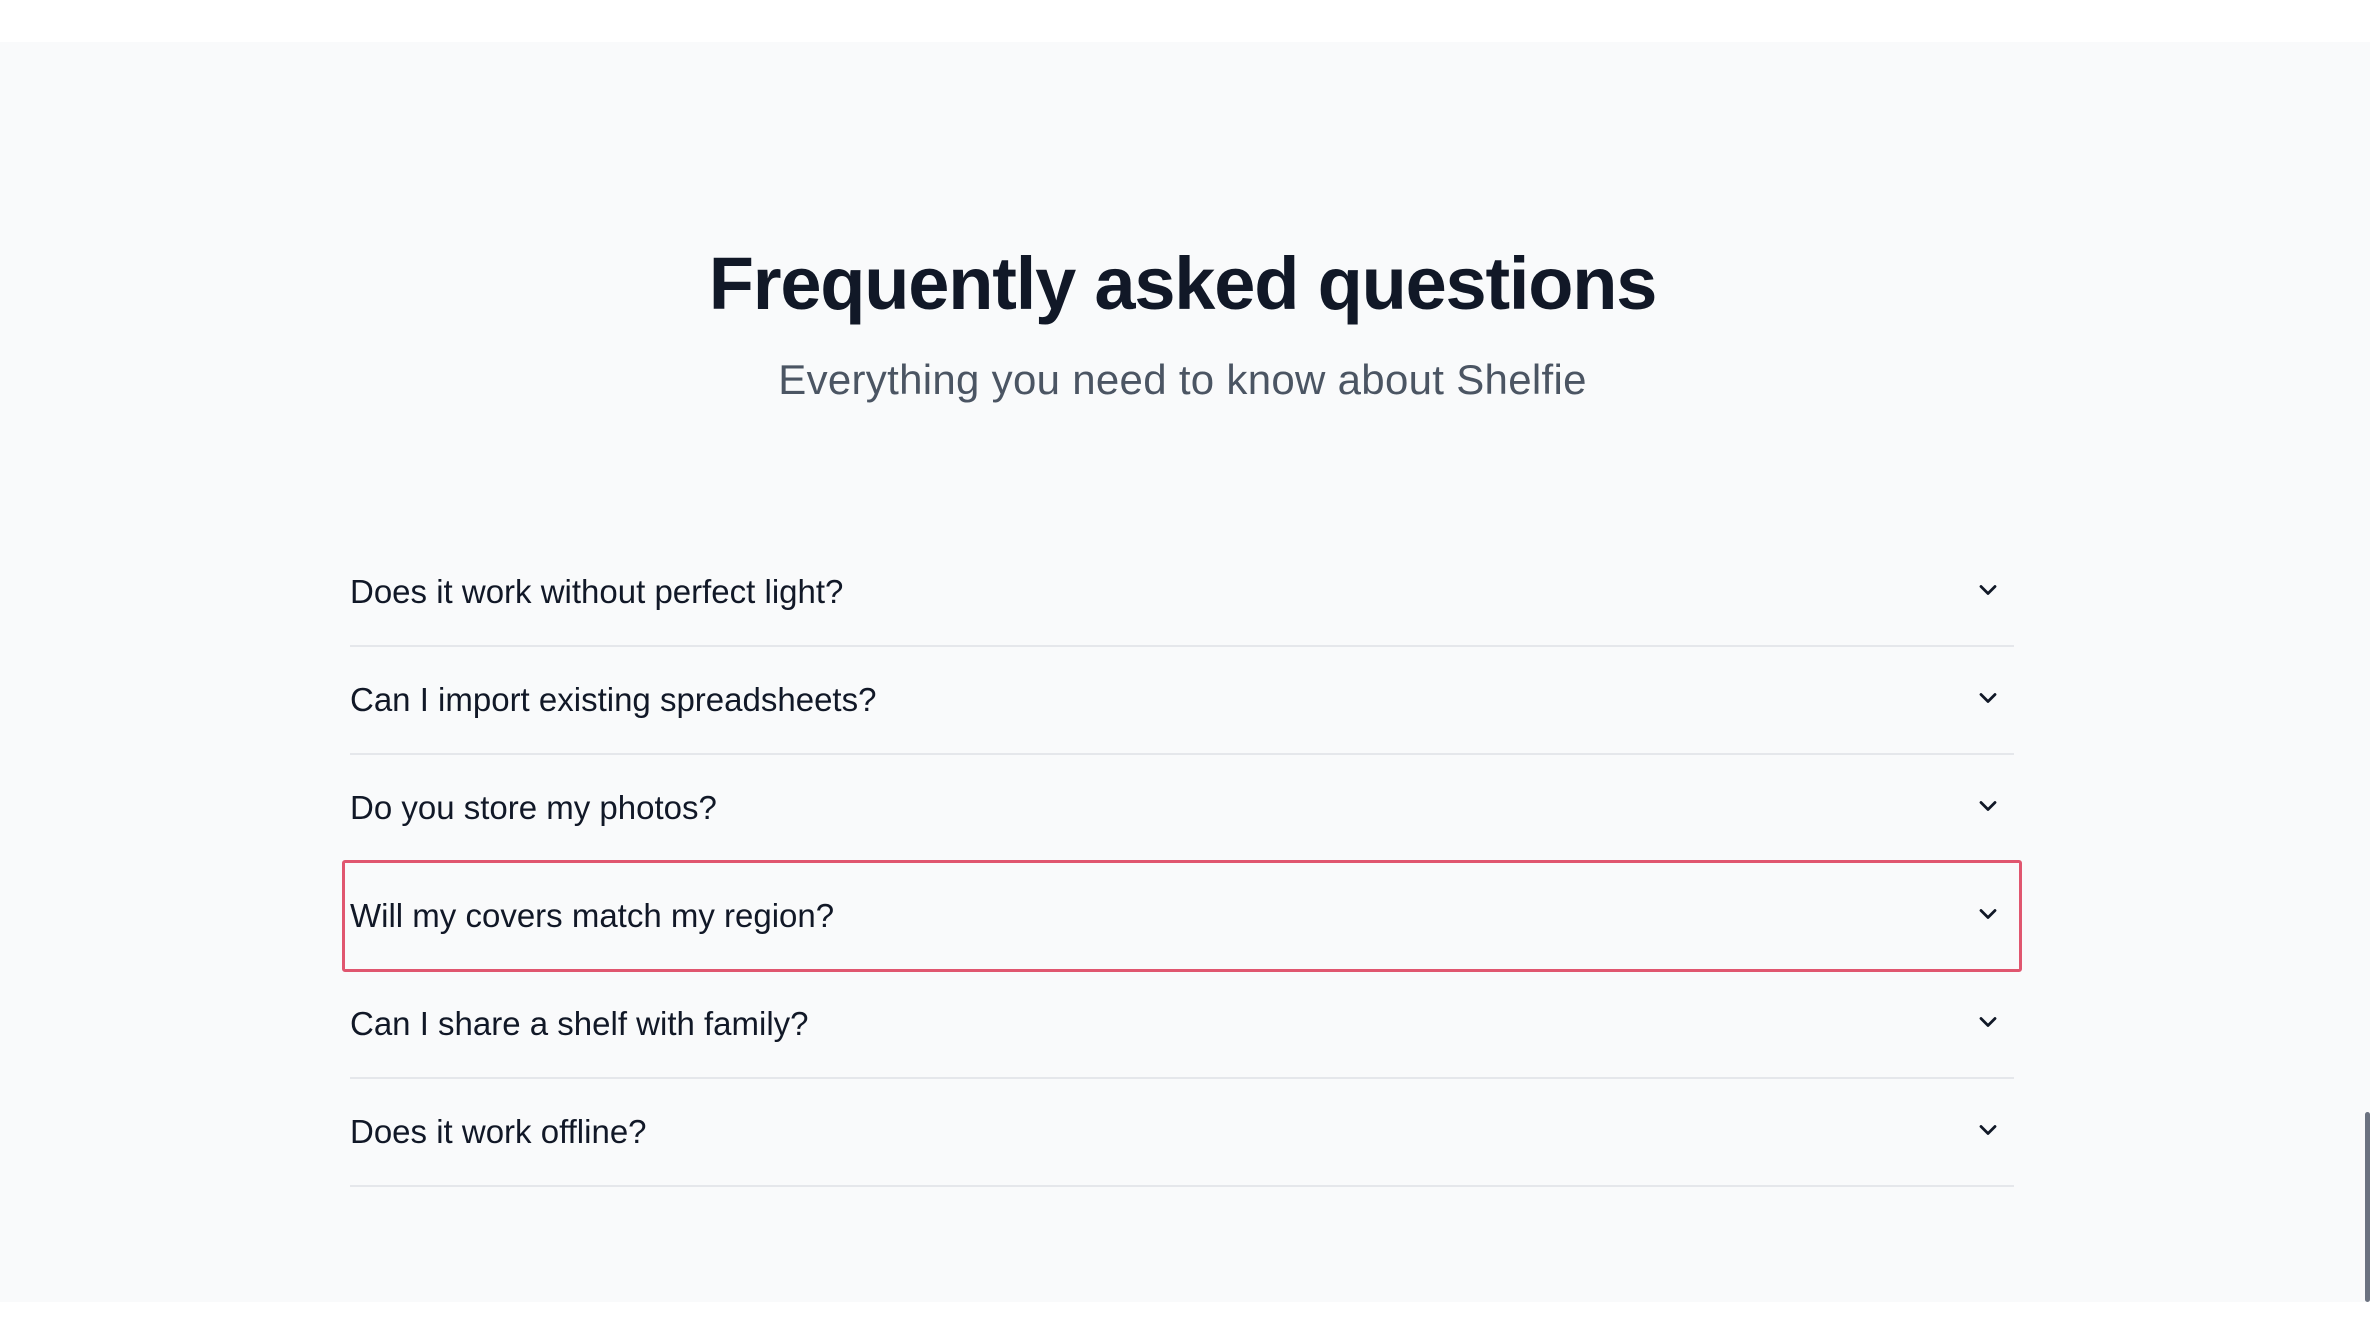 Image resolution: width=2370 pixels, height=1320 pixels. Describe the element at coordinates (1182, 809) in the screenshot. I see `faq-item-store-photos: Do you store my photos?` at that location.